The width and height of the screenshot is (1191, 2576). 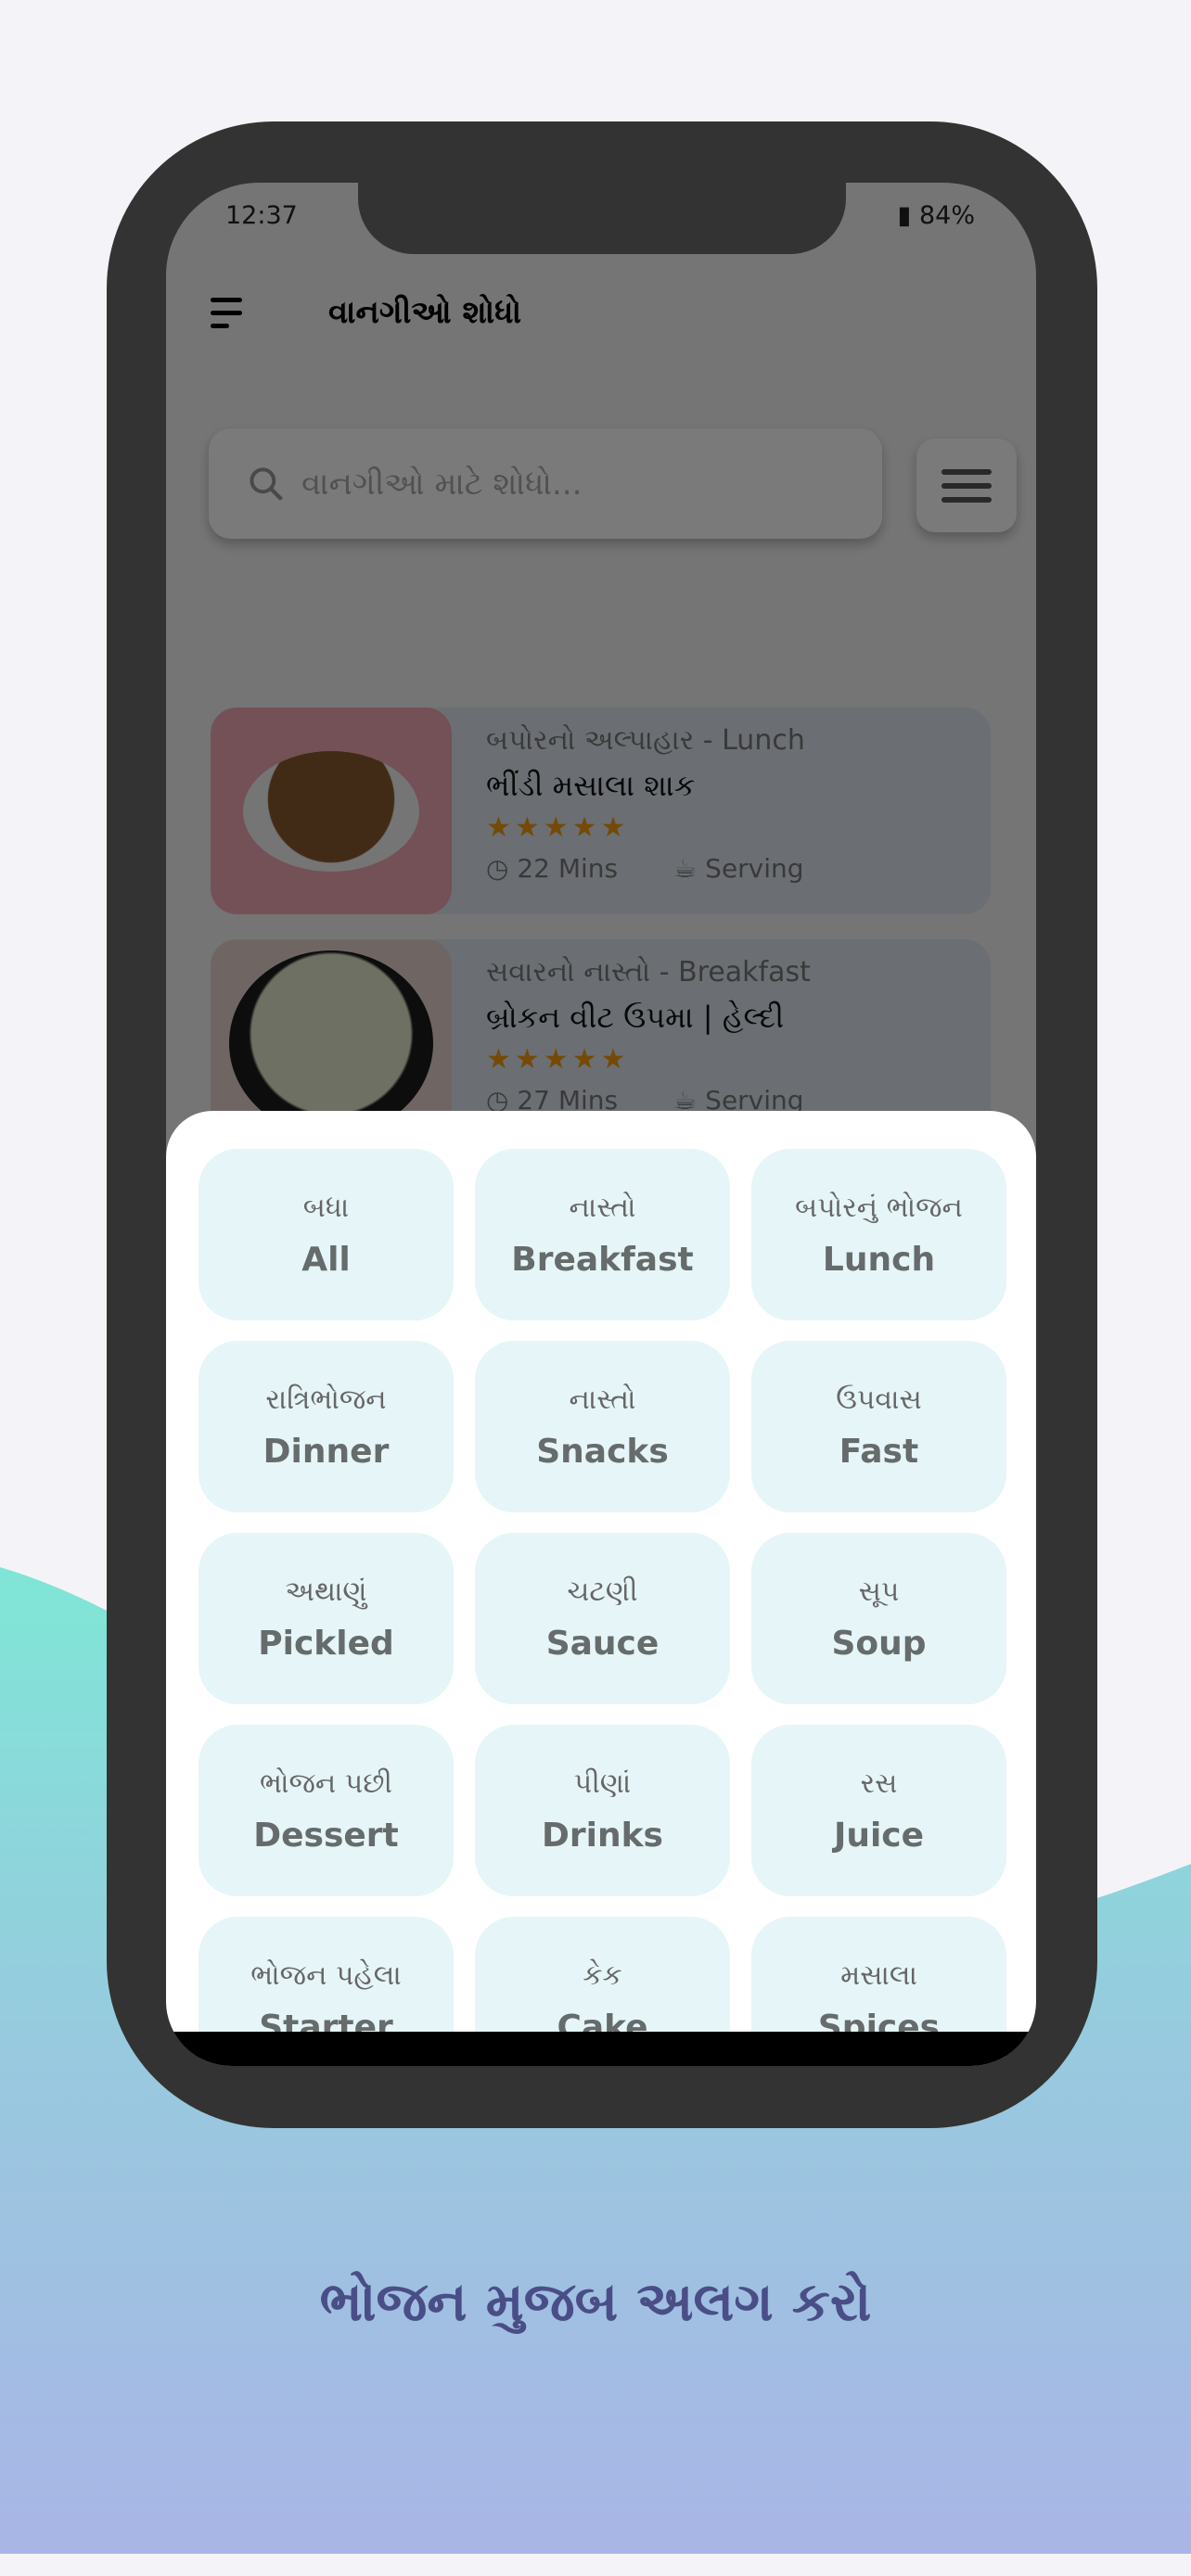 What do you see at coordinates (879, 1426) in the screenshot?
I see `category-fast: ઉપવાસ Fast` at bounding box center [879, 1426].